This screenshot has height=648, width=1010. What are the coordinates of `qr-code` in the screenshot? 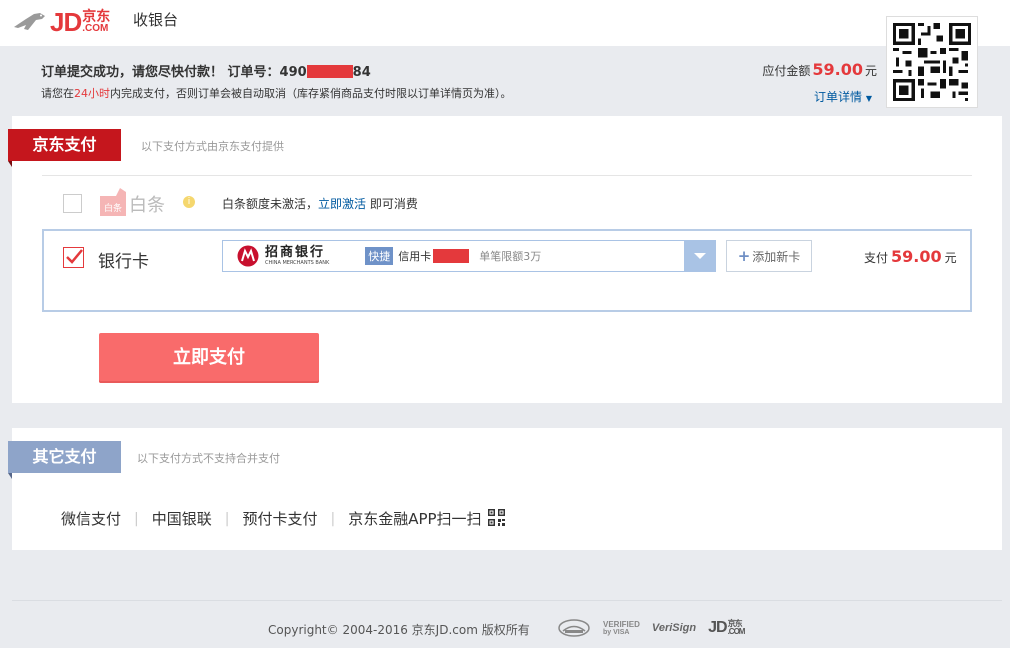 It's located at (932, 62).